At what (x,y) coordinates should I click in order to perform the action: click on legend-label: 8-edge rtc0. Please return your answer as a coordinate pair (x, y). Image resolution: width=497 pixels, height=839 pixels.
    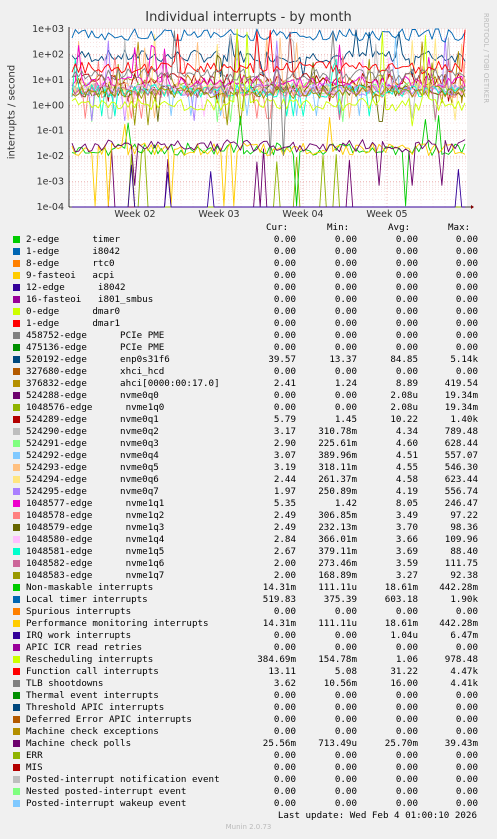
    Looking at the image, I should click on (70, 263).